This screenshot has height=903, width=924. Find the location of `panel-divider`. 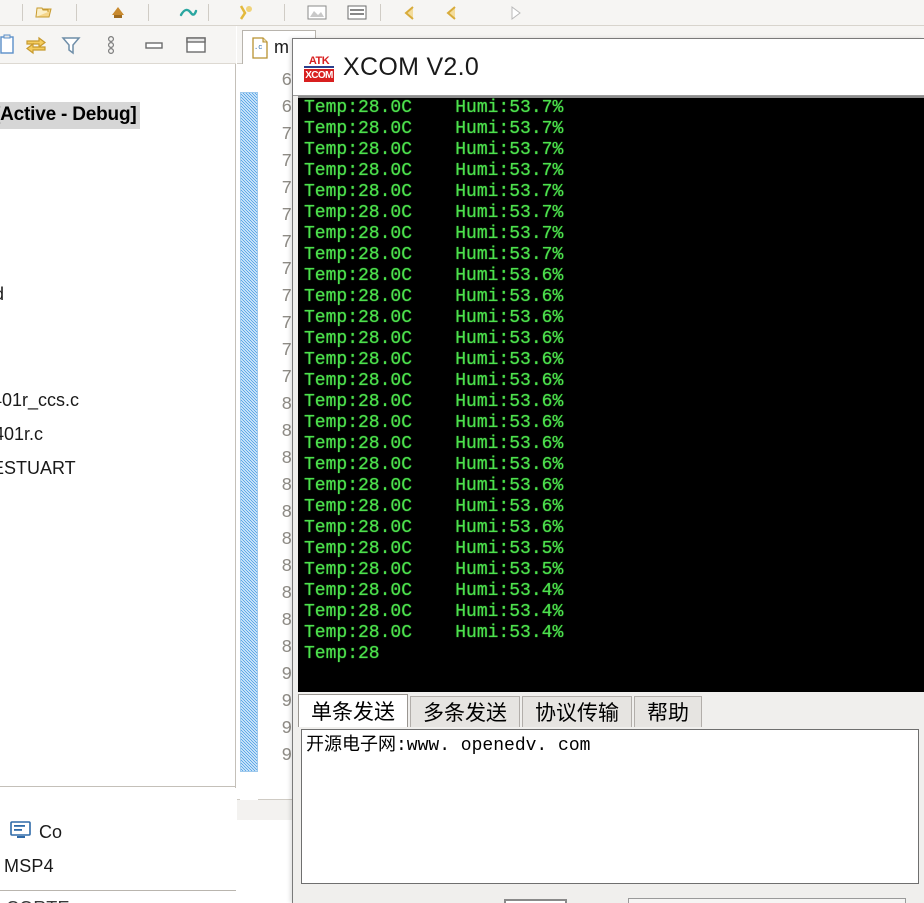

panel-divider is located at coordinates (118, 786).